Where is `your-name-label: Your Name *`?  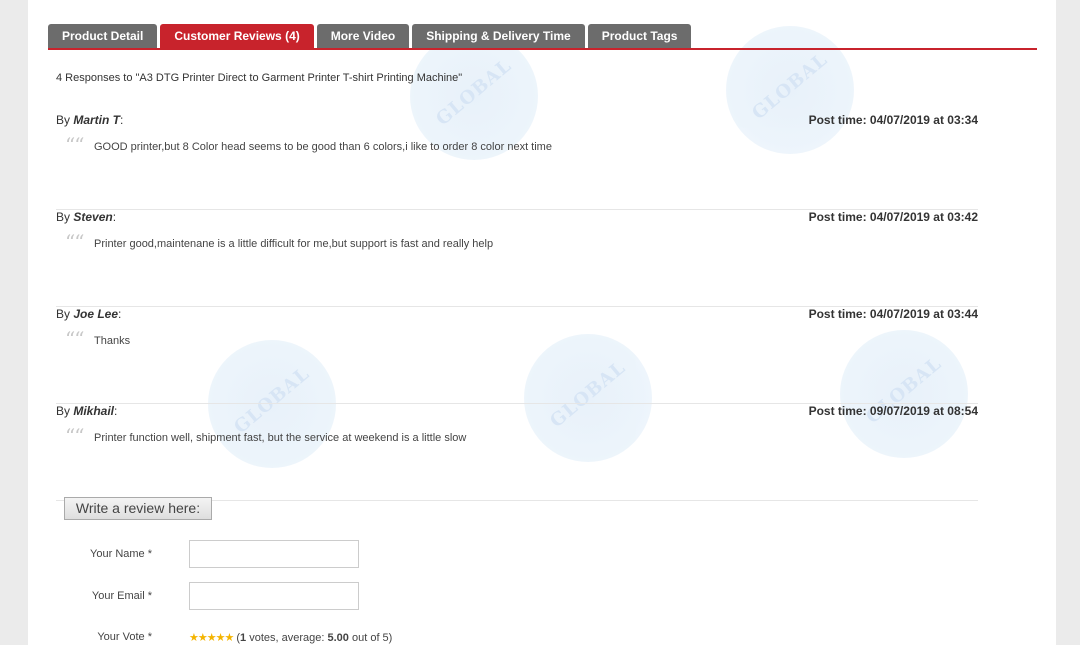
your-name-label: Your Name * is located at coordinates (121, 554).